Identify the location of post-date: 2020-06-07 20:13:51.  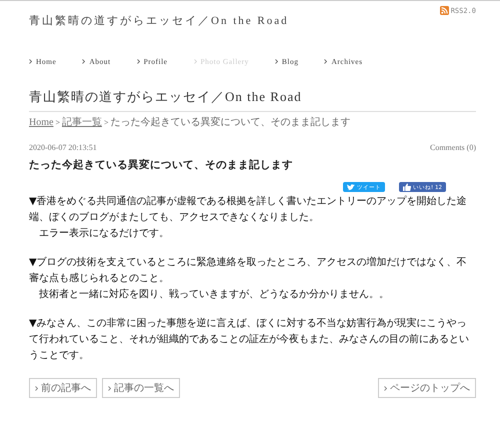
(63, 147).